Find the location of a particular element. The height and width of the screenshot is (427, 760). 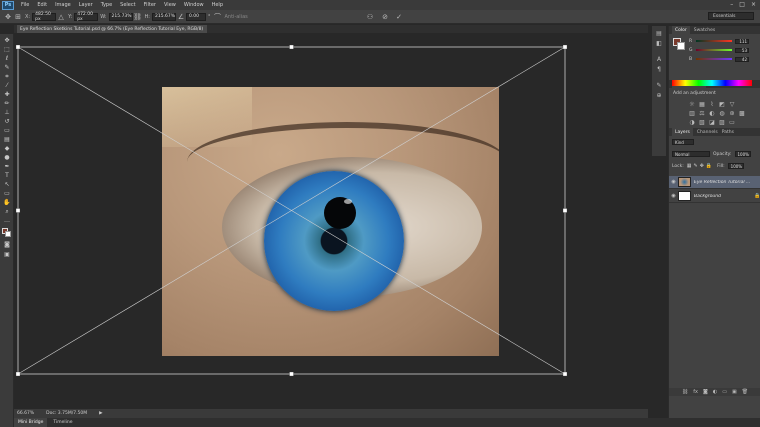

posterize-icon: ▧ is located at coordinates (702, 123).